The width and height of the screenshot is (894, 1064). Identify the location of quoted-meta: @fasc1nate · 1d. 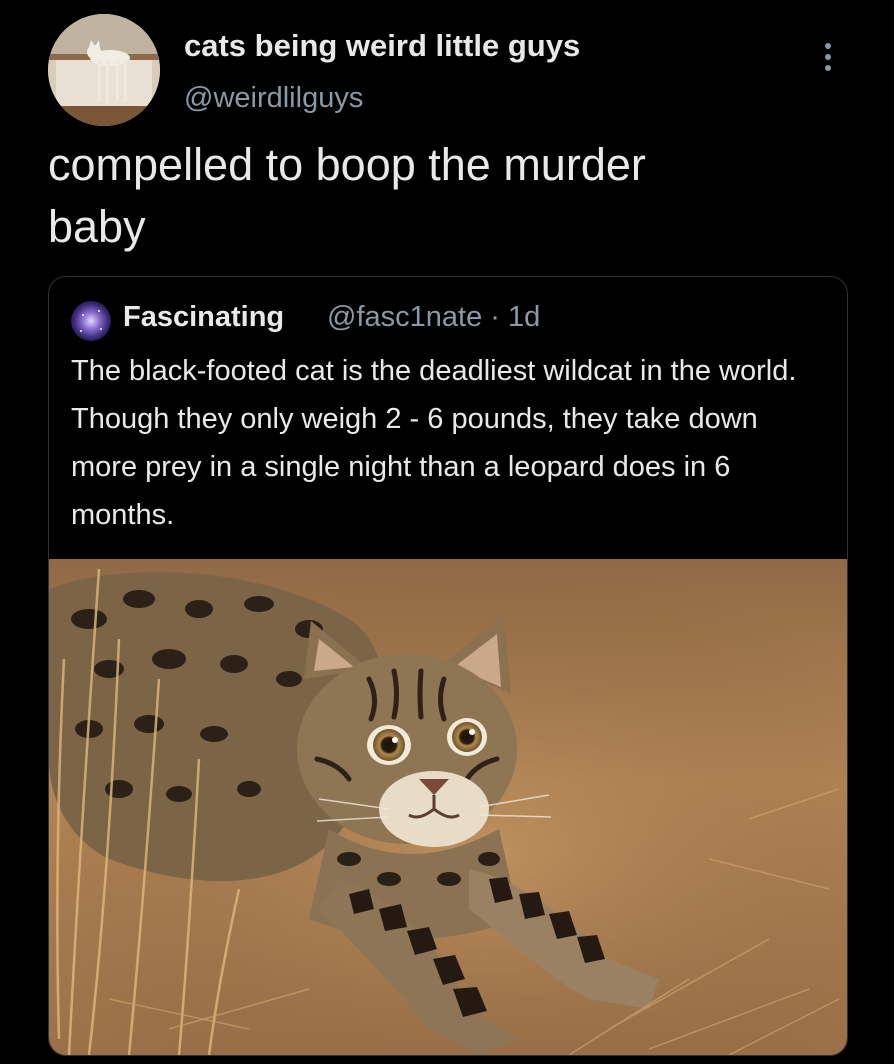
(433, 317).